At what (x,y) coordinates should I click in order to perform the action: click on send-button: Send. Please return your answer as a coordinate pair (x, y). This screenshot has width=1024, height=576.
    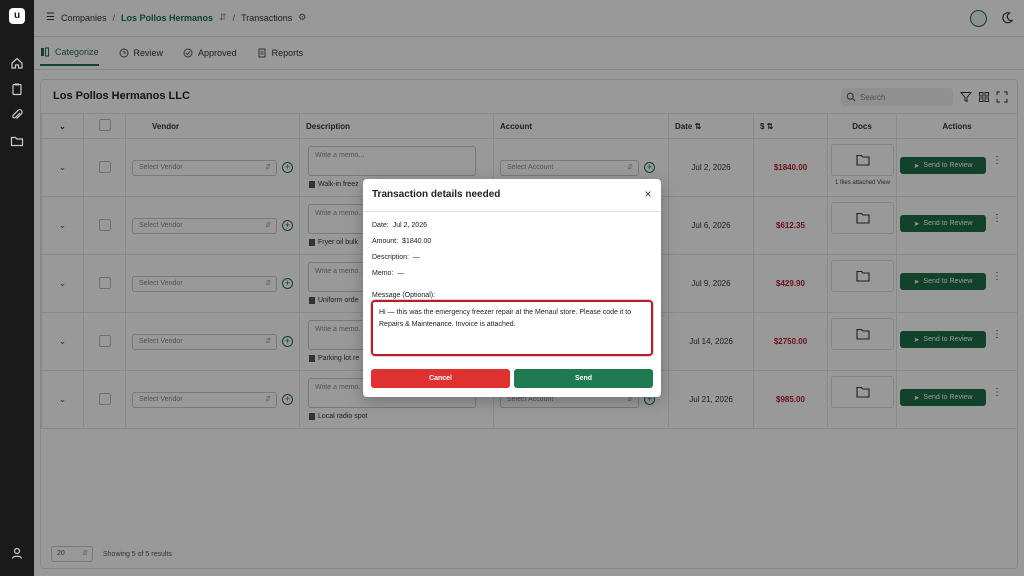
    Looking at the image, I should click on (583, 378).